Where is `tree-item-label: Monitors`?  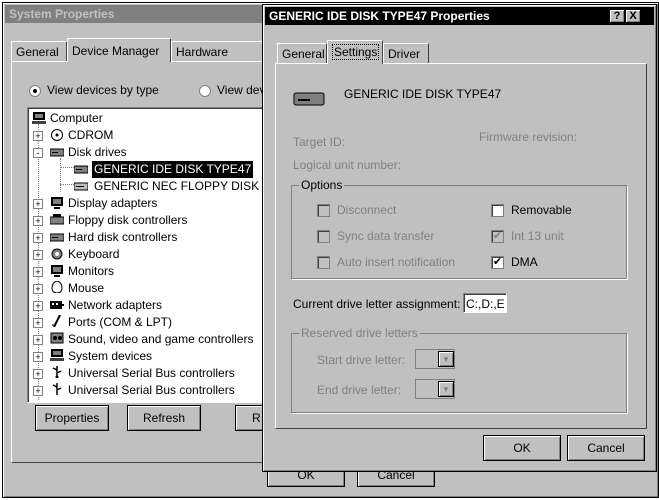
tree-item-label: Monitors is located at coordinates (91, 271).